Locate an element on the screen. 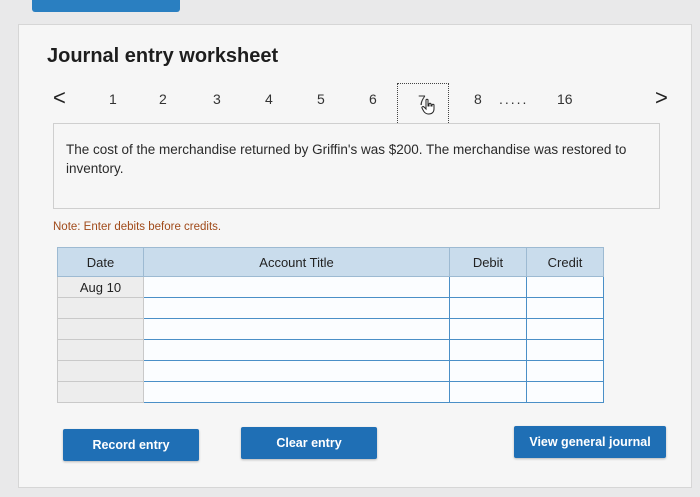  header-credit: Credit is located at coordinates (565, 262).